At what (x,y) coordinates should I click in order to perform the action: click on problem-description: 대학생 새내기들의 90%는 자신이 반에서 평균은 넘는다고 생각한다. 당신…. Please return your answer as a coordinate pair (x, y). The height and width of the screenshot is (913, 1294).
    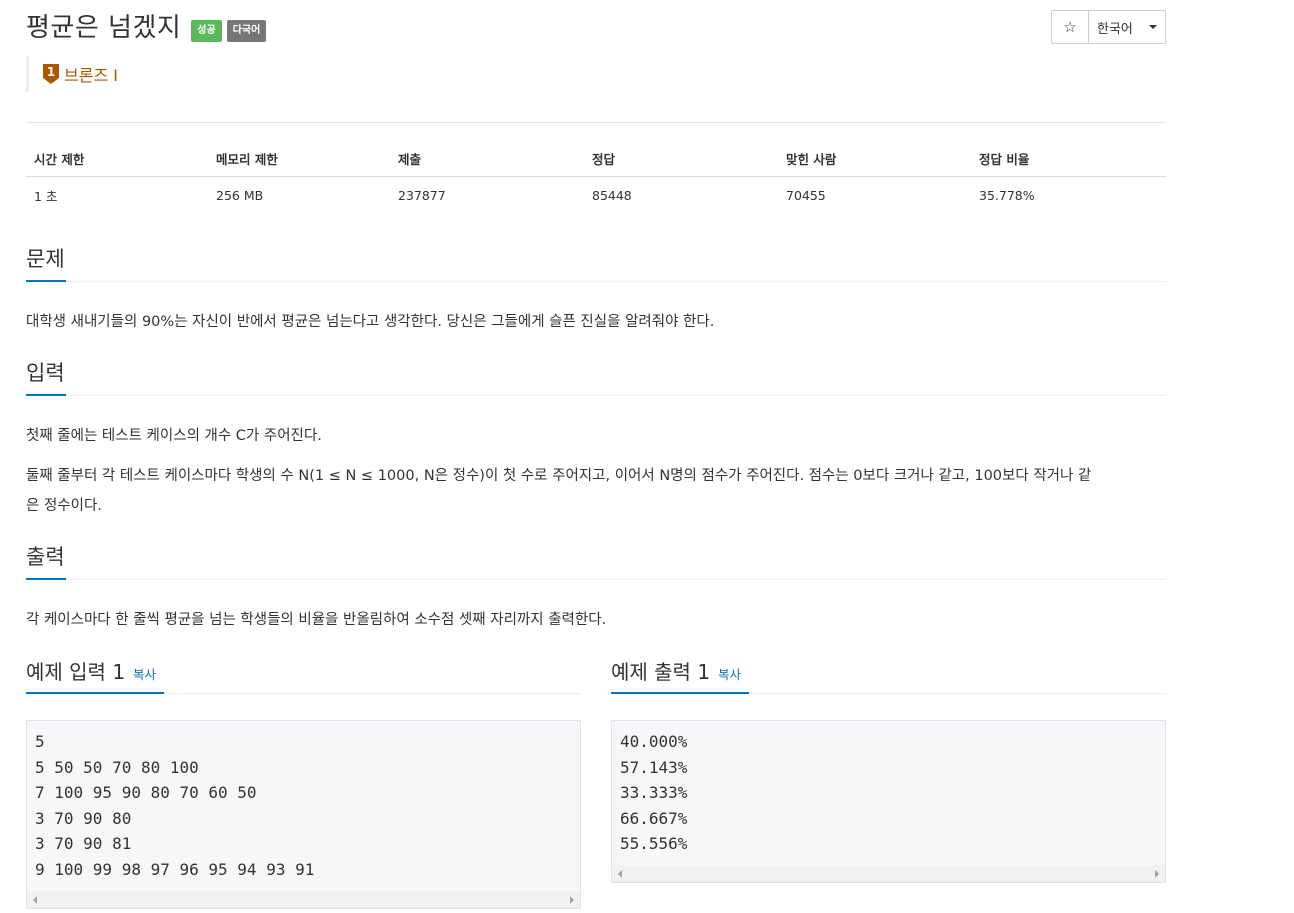
    Looking at the image, I should click on (370, 322).